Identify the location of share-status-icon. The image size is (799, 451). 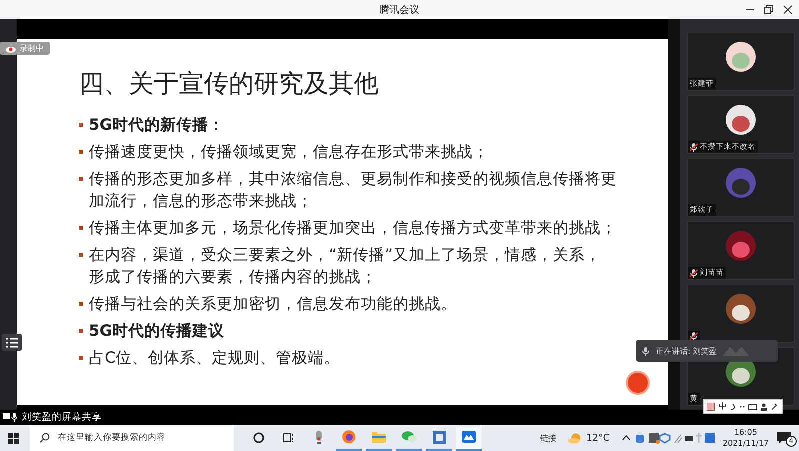
(11, 417).